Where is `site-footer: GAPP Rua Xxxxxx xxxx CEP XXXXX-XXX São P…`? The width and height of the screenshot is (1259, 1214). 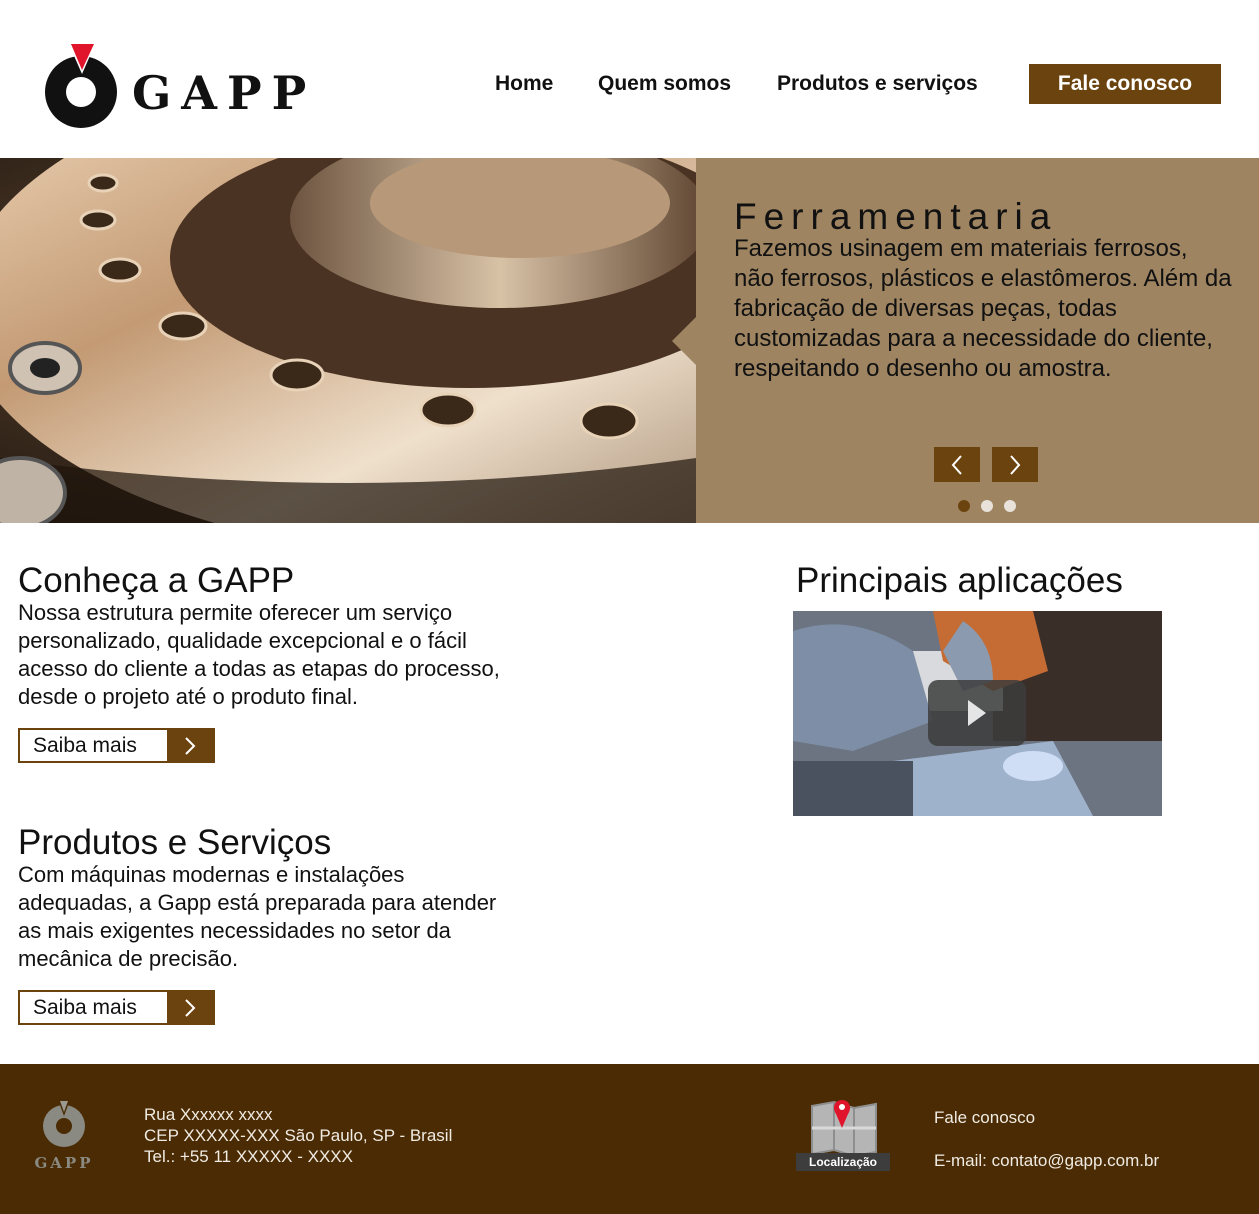
site-footer: GAPP Rua Xxxxxx xxxx CEP XXXXX-XXX São P… is located at coordinates (629, 1139).